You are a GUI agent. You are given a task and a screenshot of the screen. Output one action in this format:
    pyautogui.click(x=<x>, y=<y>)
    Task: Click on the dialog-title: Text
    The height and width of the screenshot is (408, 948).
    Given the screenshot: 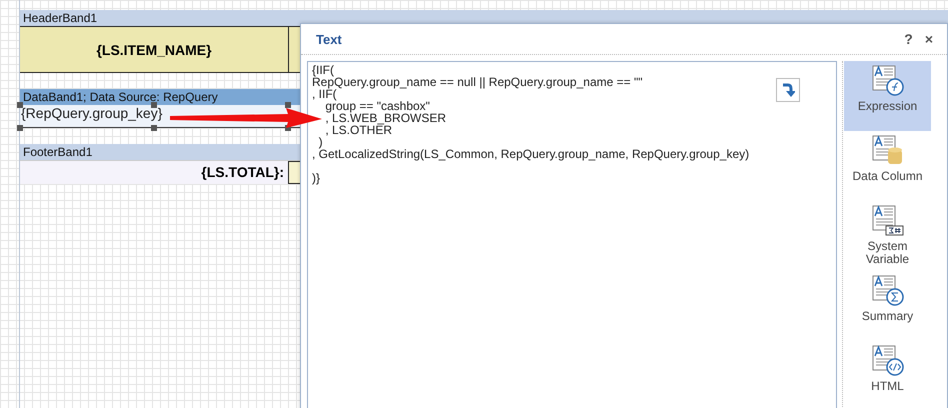 What is the action you would take?
    pyautogui.click(x=329, y=39)
    